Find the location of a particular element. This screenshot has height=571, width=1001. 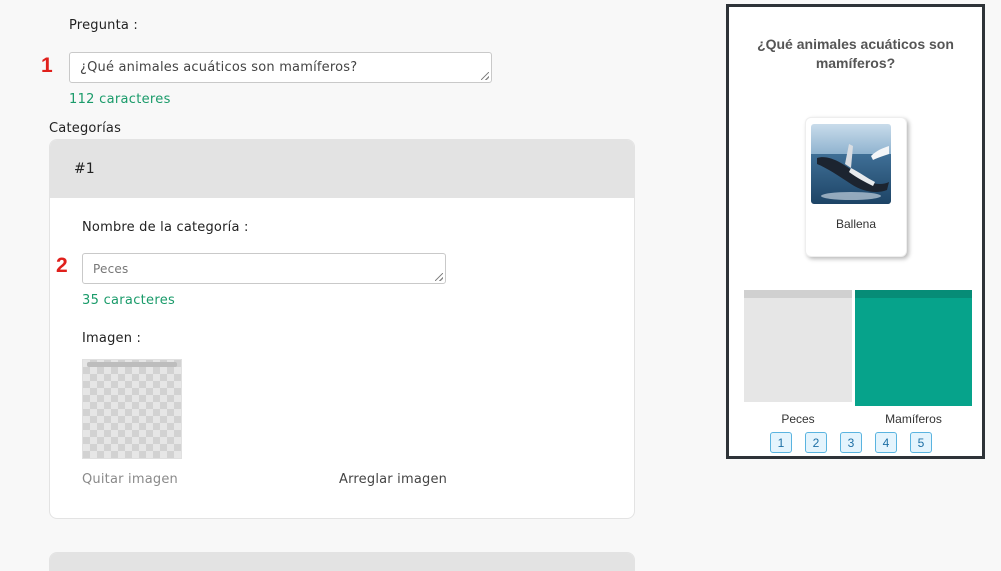

category-card-header: #1 is located at coordinates (342, 169).